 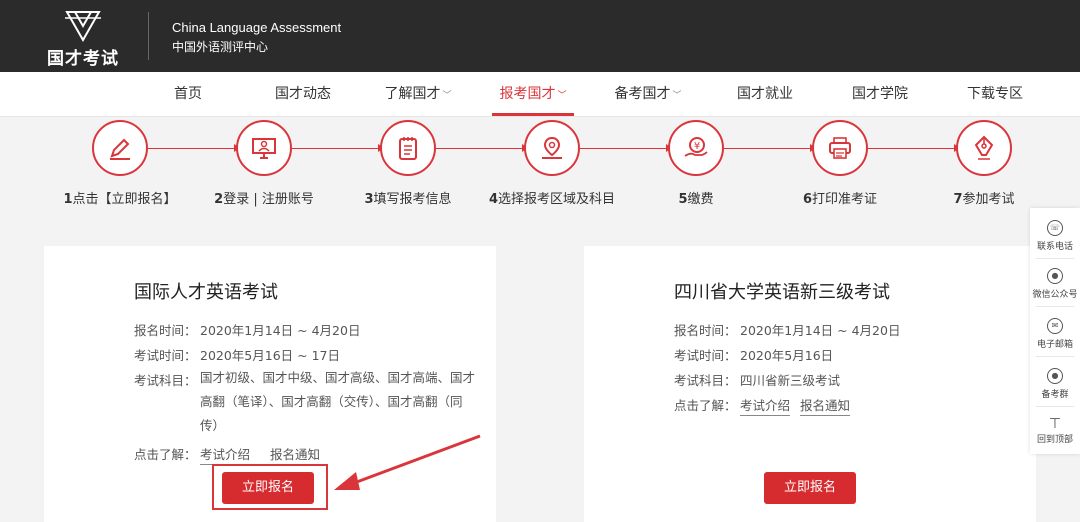 I want to click on site-logo: 国才考试, so click(x=83, y=38).